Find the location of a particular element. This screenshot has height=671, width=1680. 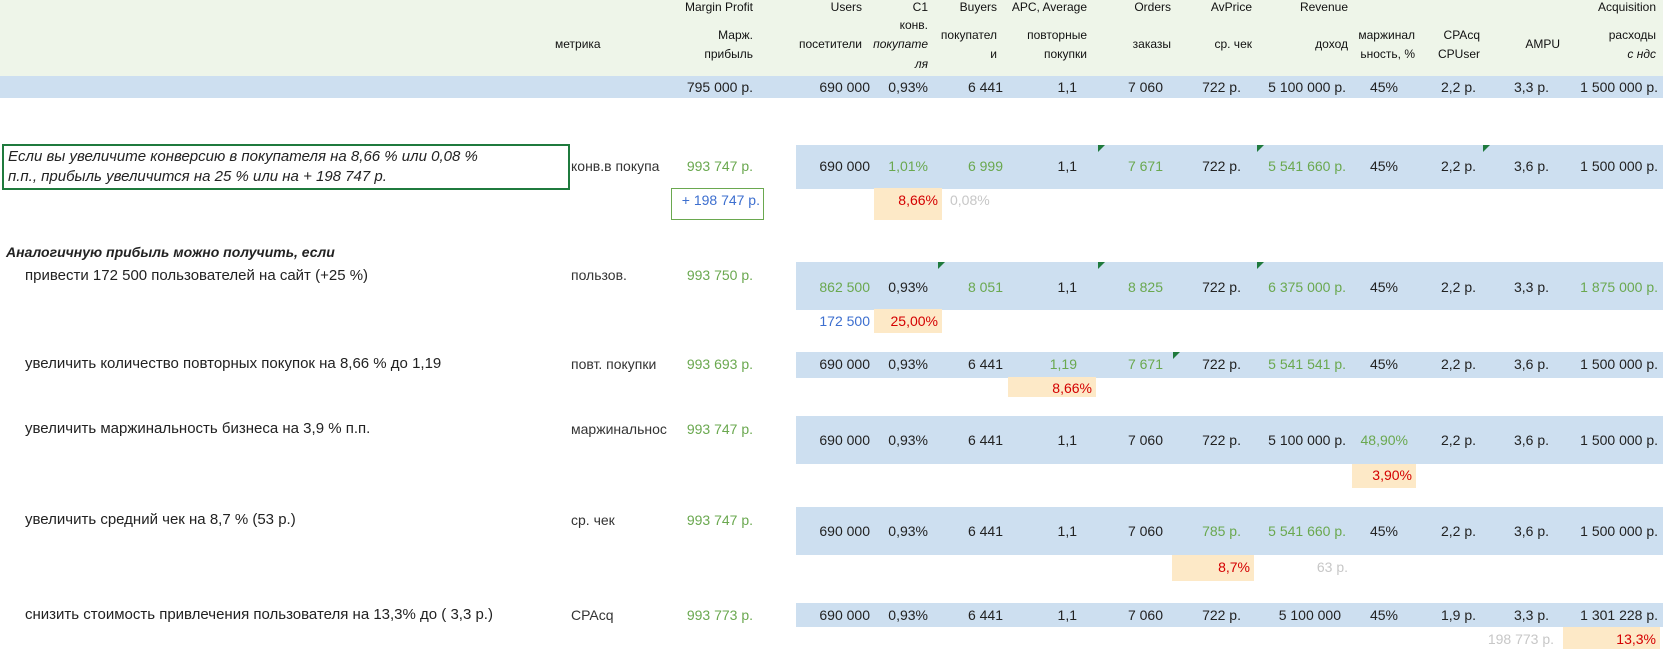

scenario1-delta: + 198 747 р. is located at coordinates (720, 200).